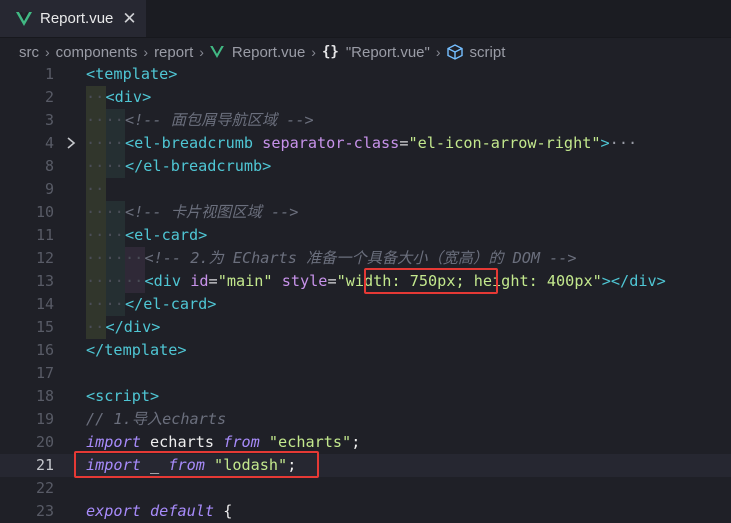 The height and width of the screenshot is (523, 731). What do you see at coordinates (365, 511) in the screenshot?
I see `code-line: 23 export default {` at bounding box center [365, 511].